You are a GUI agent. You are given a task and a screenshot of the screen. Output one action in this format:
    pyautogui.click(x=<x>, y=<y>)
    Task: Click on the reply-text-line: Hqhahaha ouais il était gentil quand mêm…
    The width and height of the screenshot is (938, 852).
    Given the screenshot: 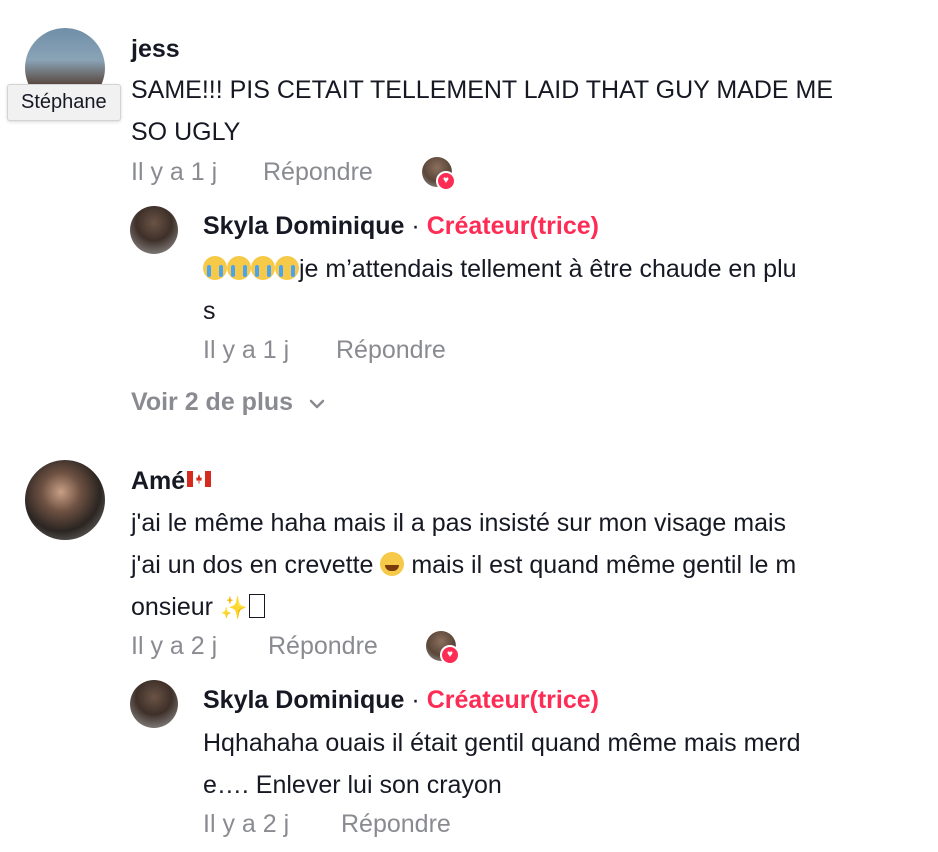 What is the action you would take?
    pyautogui.click(x=502, y=743)
    